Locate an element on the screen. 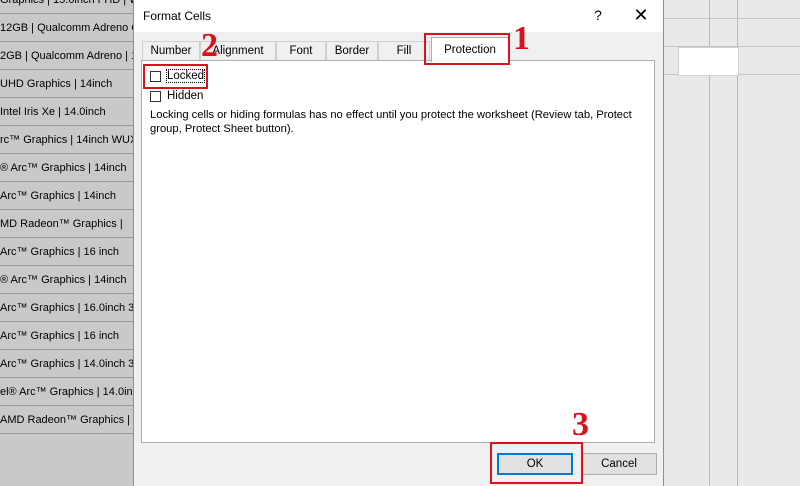 The image size is (800, 486). annotation-step-2: 2 is located at coordinates (209, 45).